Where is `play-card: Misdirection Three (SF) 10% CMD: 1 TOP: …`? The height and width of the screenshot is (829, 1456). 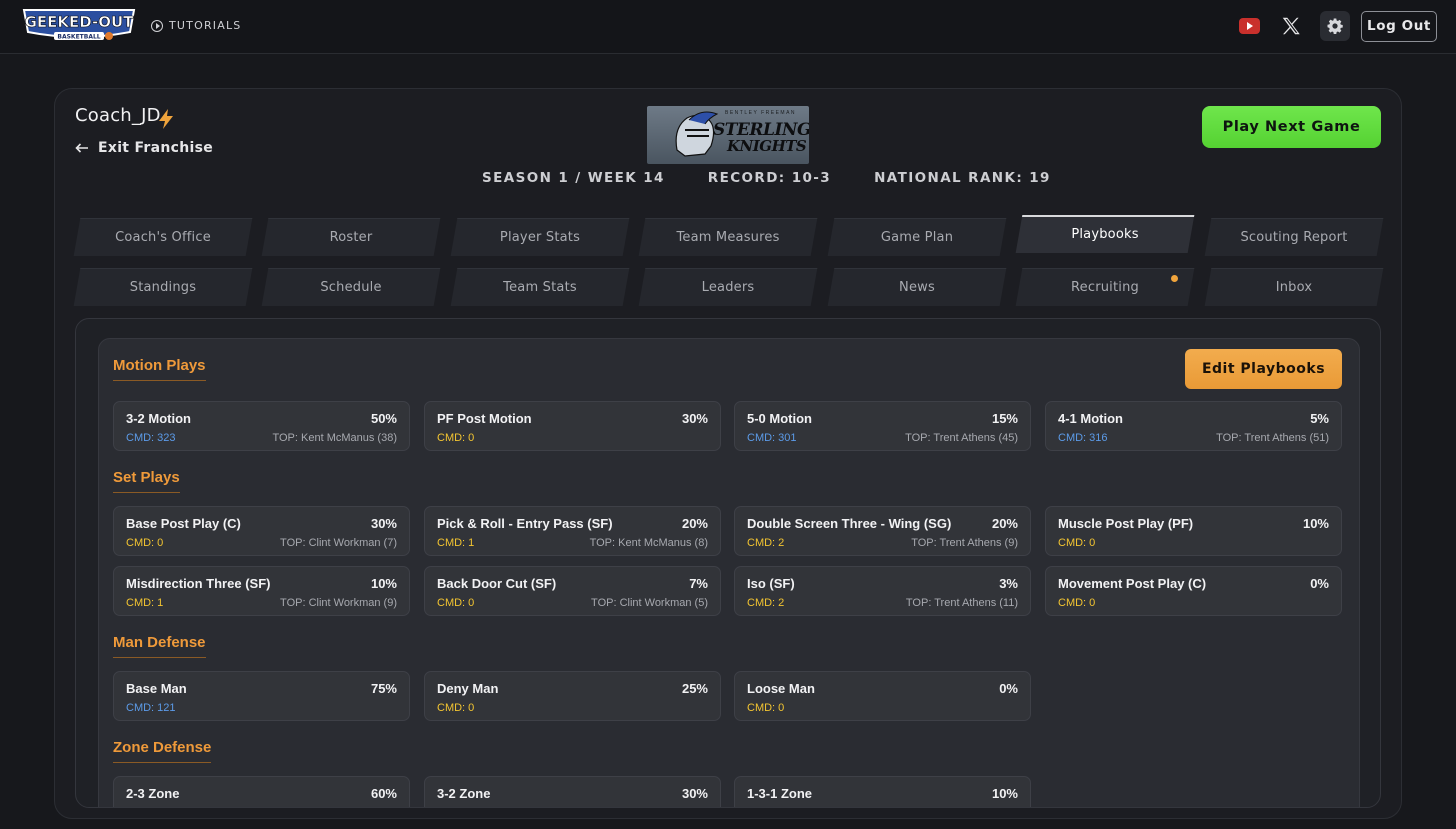
play-card: Misdirection Three (SF) 10% CMD: 1 TOP: … is located at coordinates (261, 591).